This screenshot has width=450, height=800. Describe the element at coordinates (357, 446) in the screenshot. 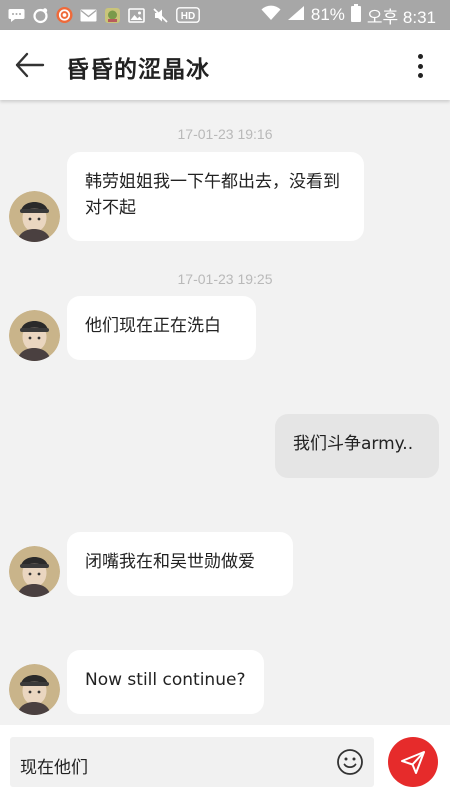

I see `message-bubble-sent: 我们斗争army..` at that location.